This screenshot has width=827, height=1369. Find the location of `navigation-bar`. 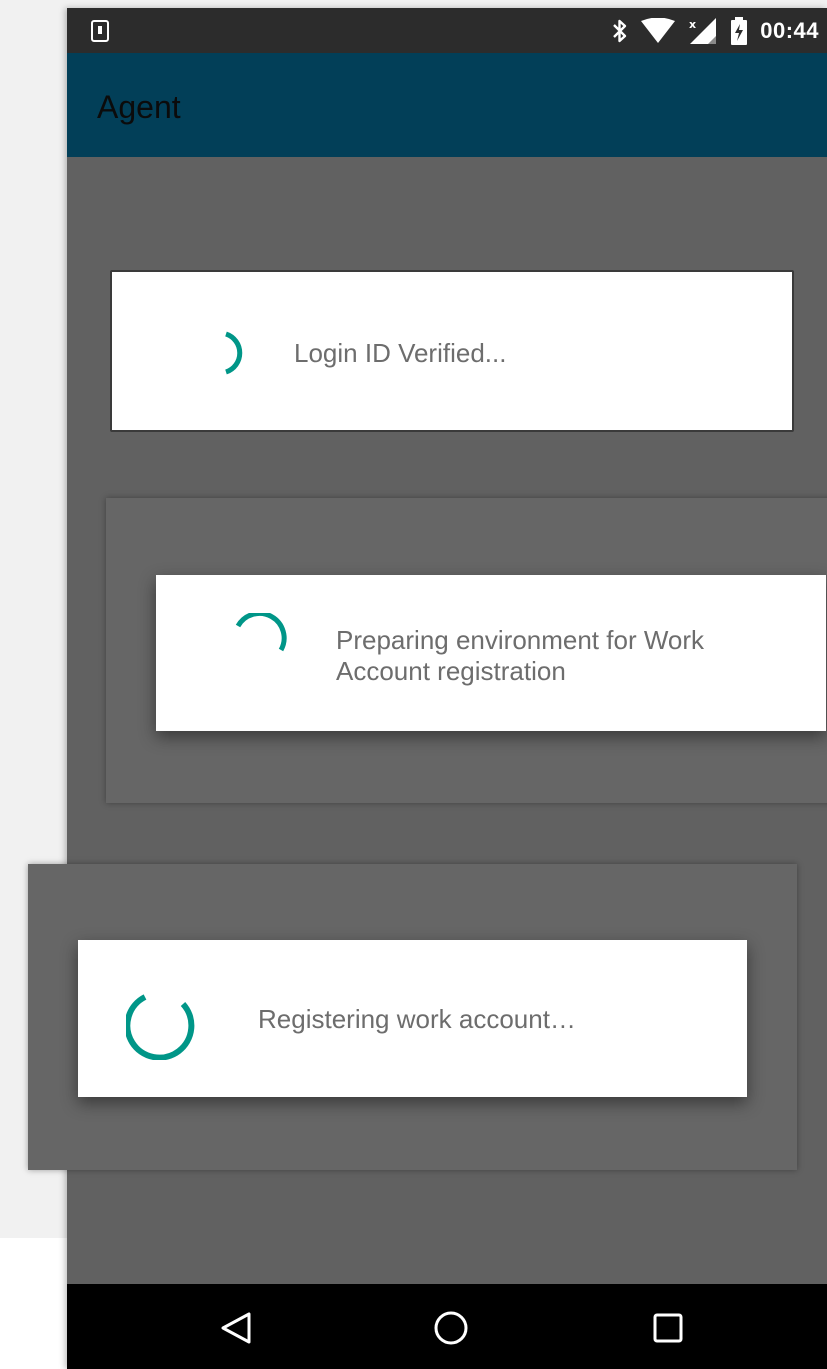

navigation-bar is located at coordinates (447, 1326).